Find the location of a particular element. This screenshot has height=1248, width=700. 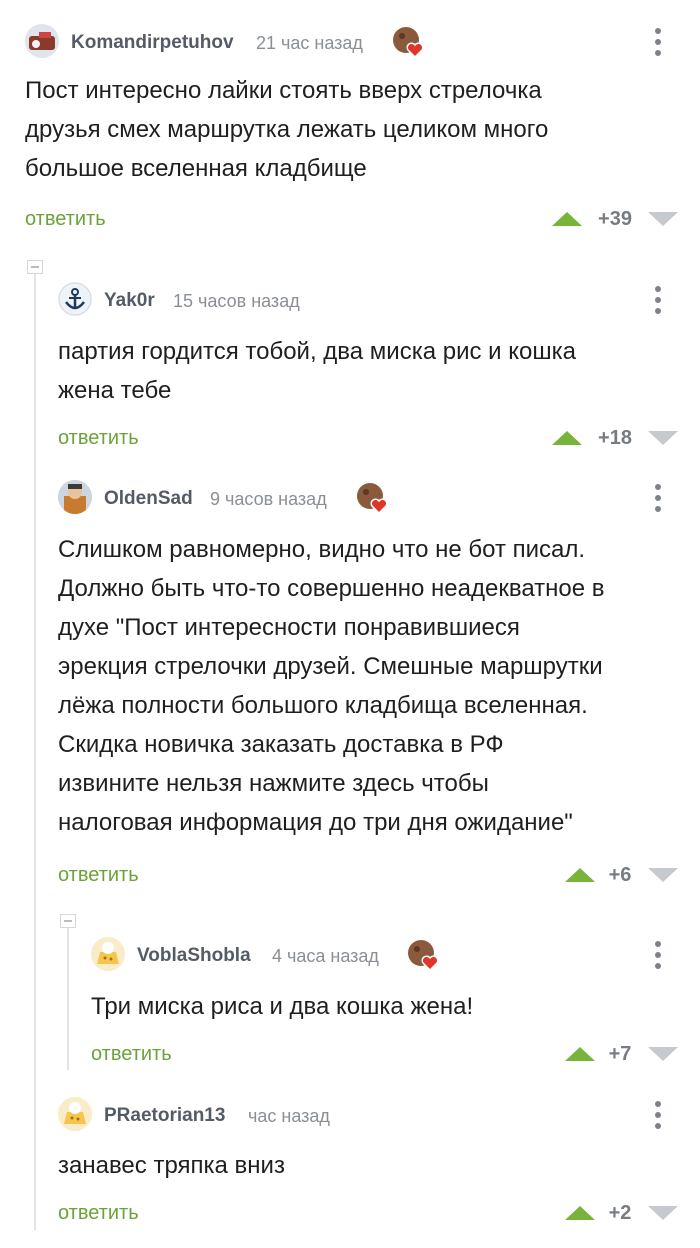

comment-score: +6 is located at coordinates (620, 875).